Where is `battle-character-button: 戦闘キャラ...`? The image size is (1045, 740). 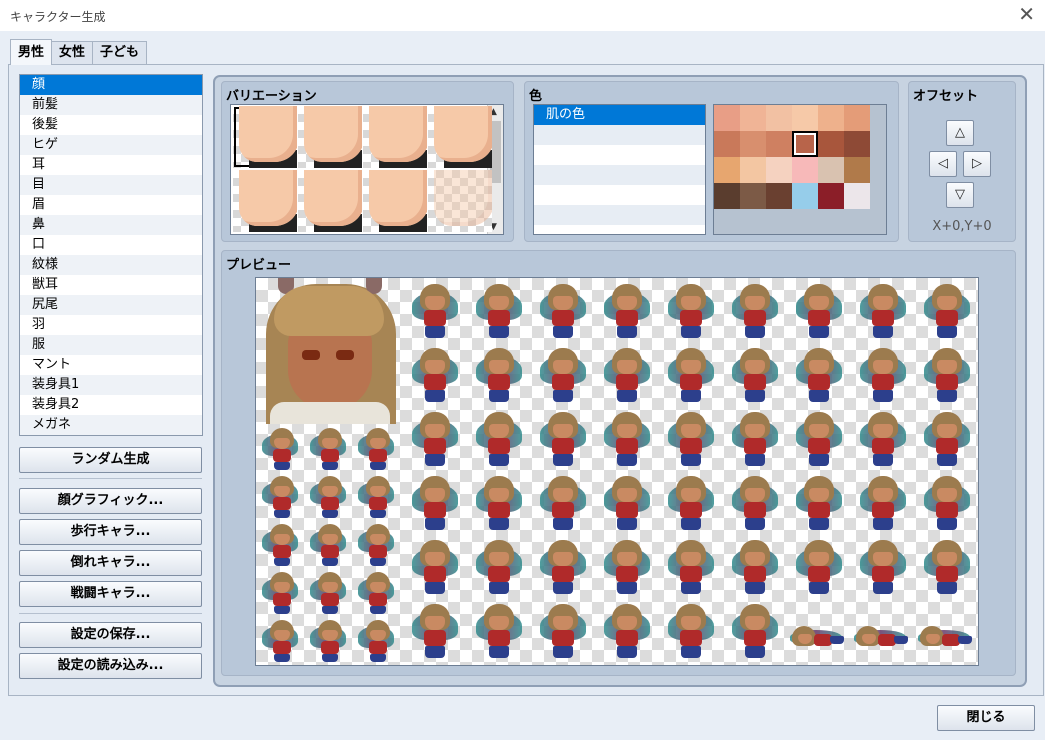
battle-character-button: 戦闘キャラ... is located at coordinates (110, 594).